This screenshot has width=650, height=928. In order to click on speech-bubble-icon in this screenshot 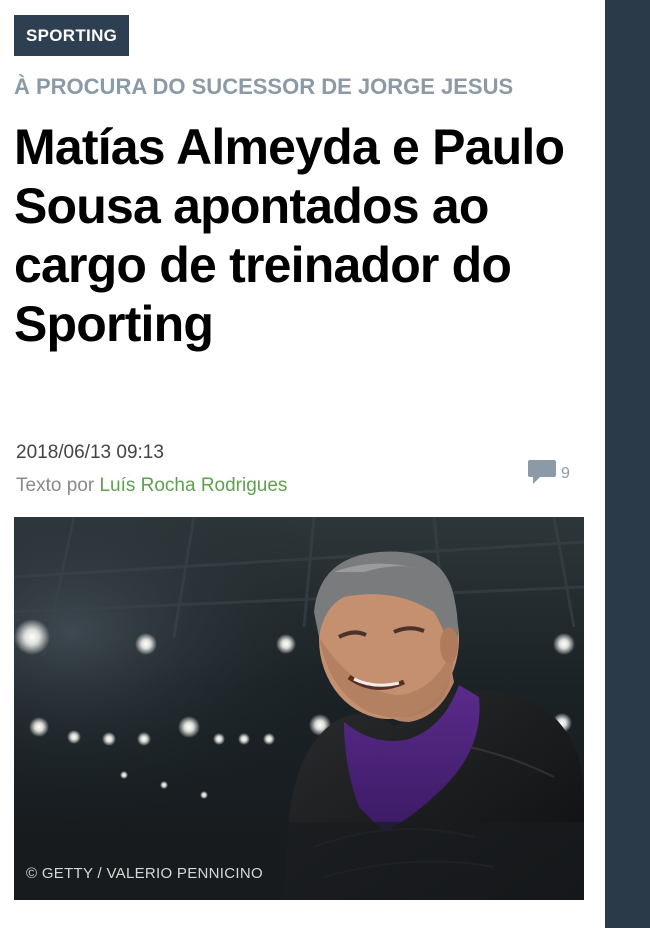, I will do `click(542, 474)`.